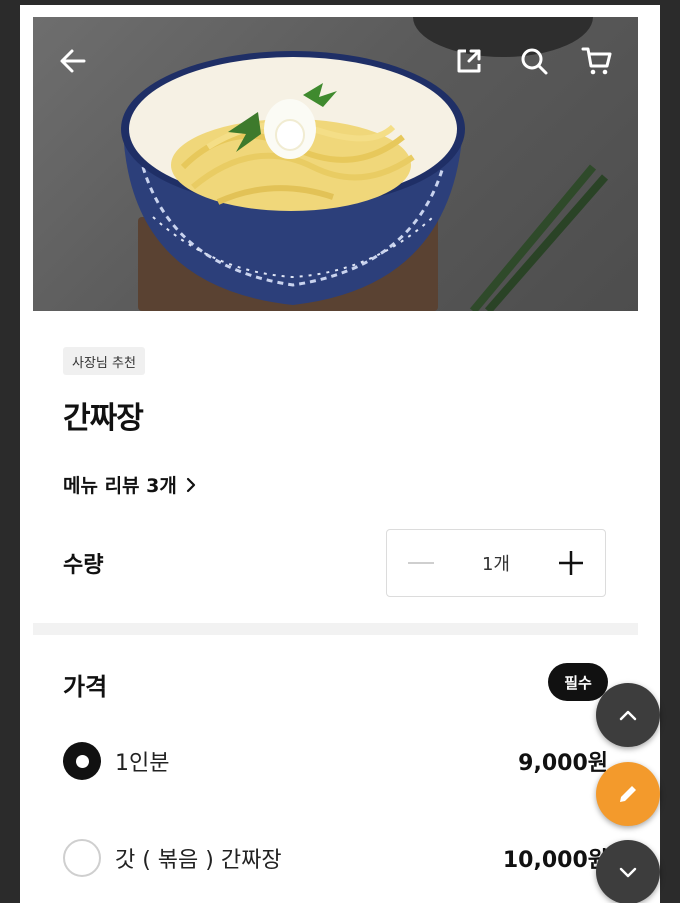 This screenshot has width=680, height=903. I want to click on menu-title: 간짜장, so click(103, 418).